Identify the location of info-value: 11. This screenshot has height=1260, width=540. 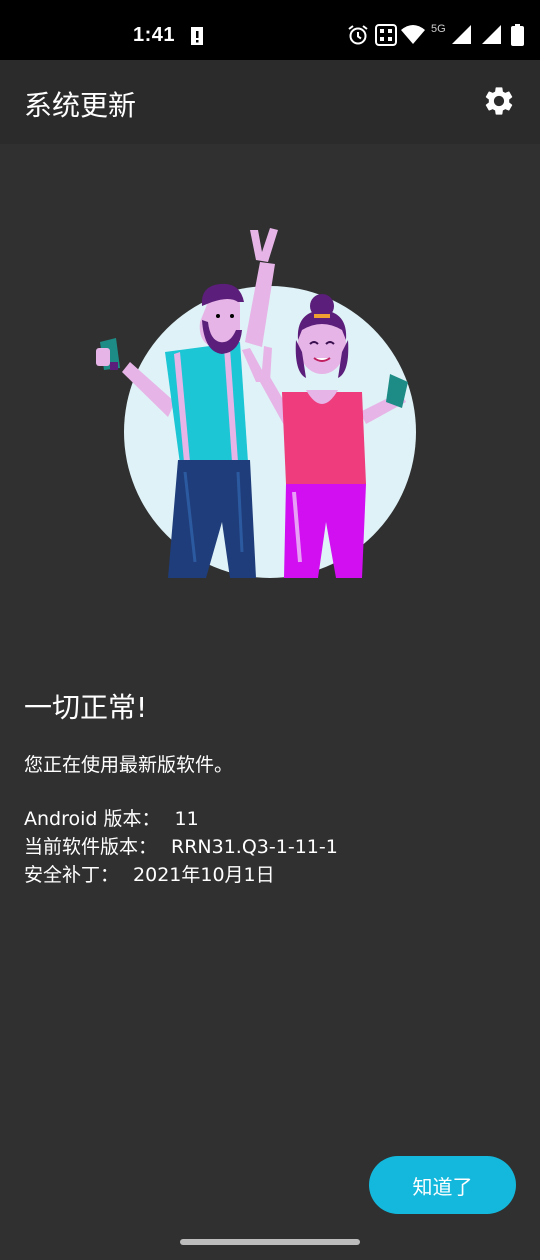
(186, 819).